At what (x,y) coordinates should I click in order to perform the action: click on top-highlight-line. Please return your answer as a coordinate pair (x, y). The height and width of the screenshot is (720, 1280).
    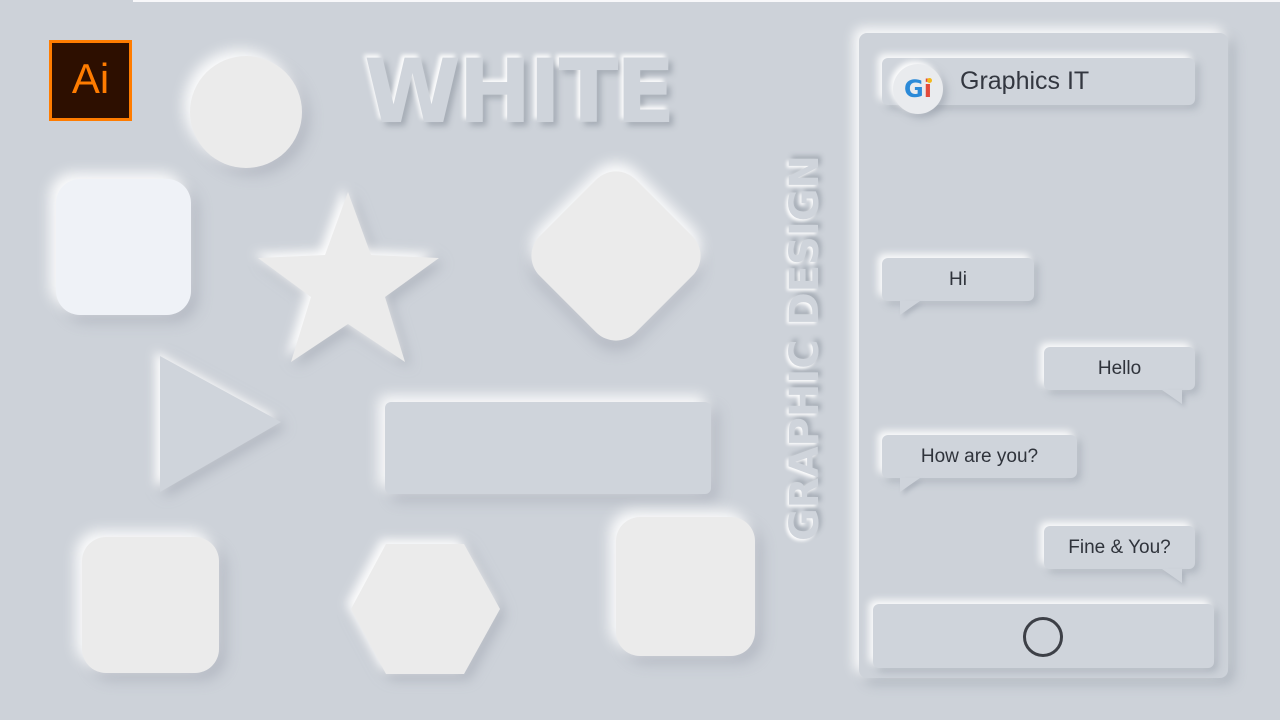
    Looking at the image, I should click on (706, 1).